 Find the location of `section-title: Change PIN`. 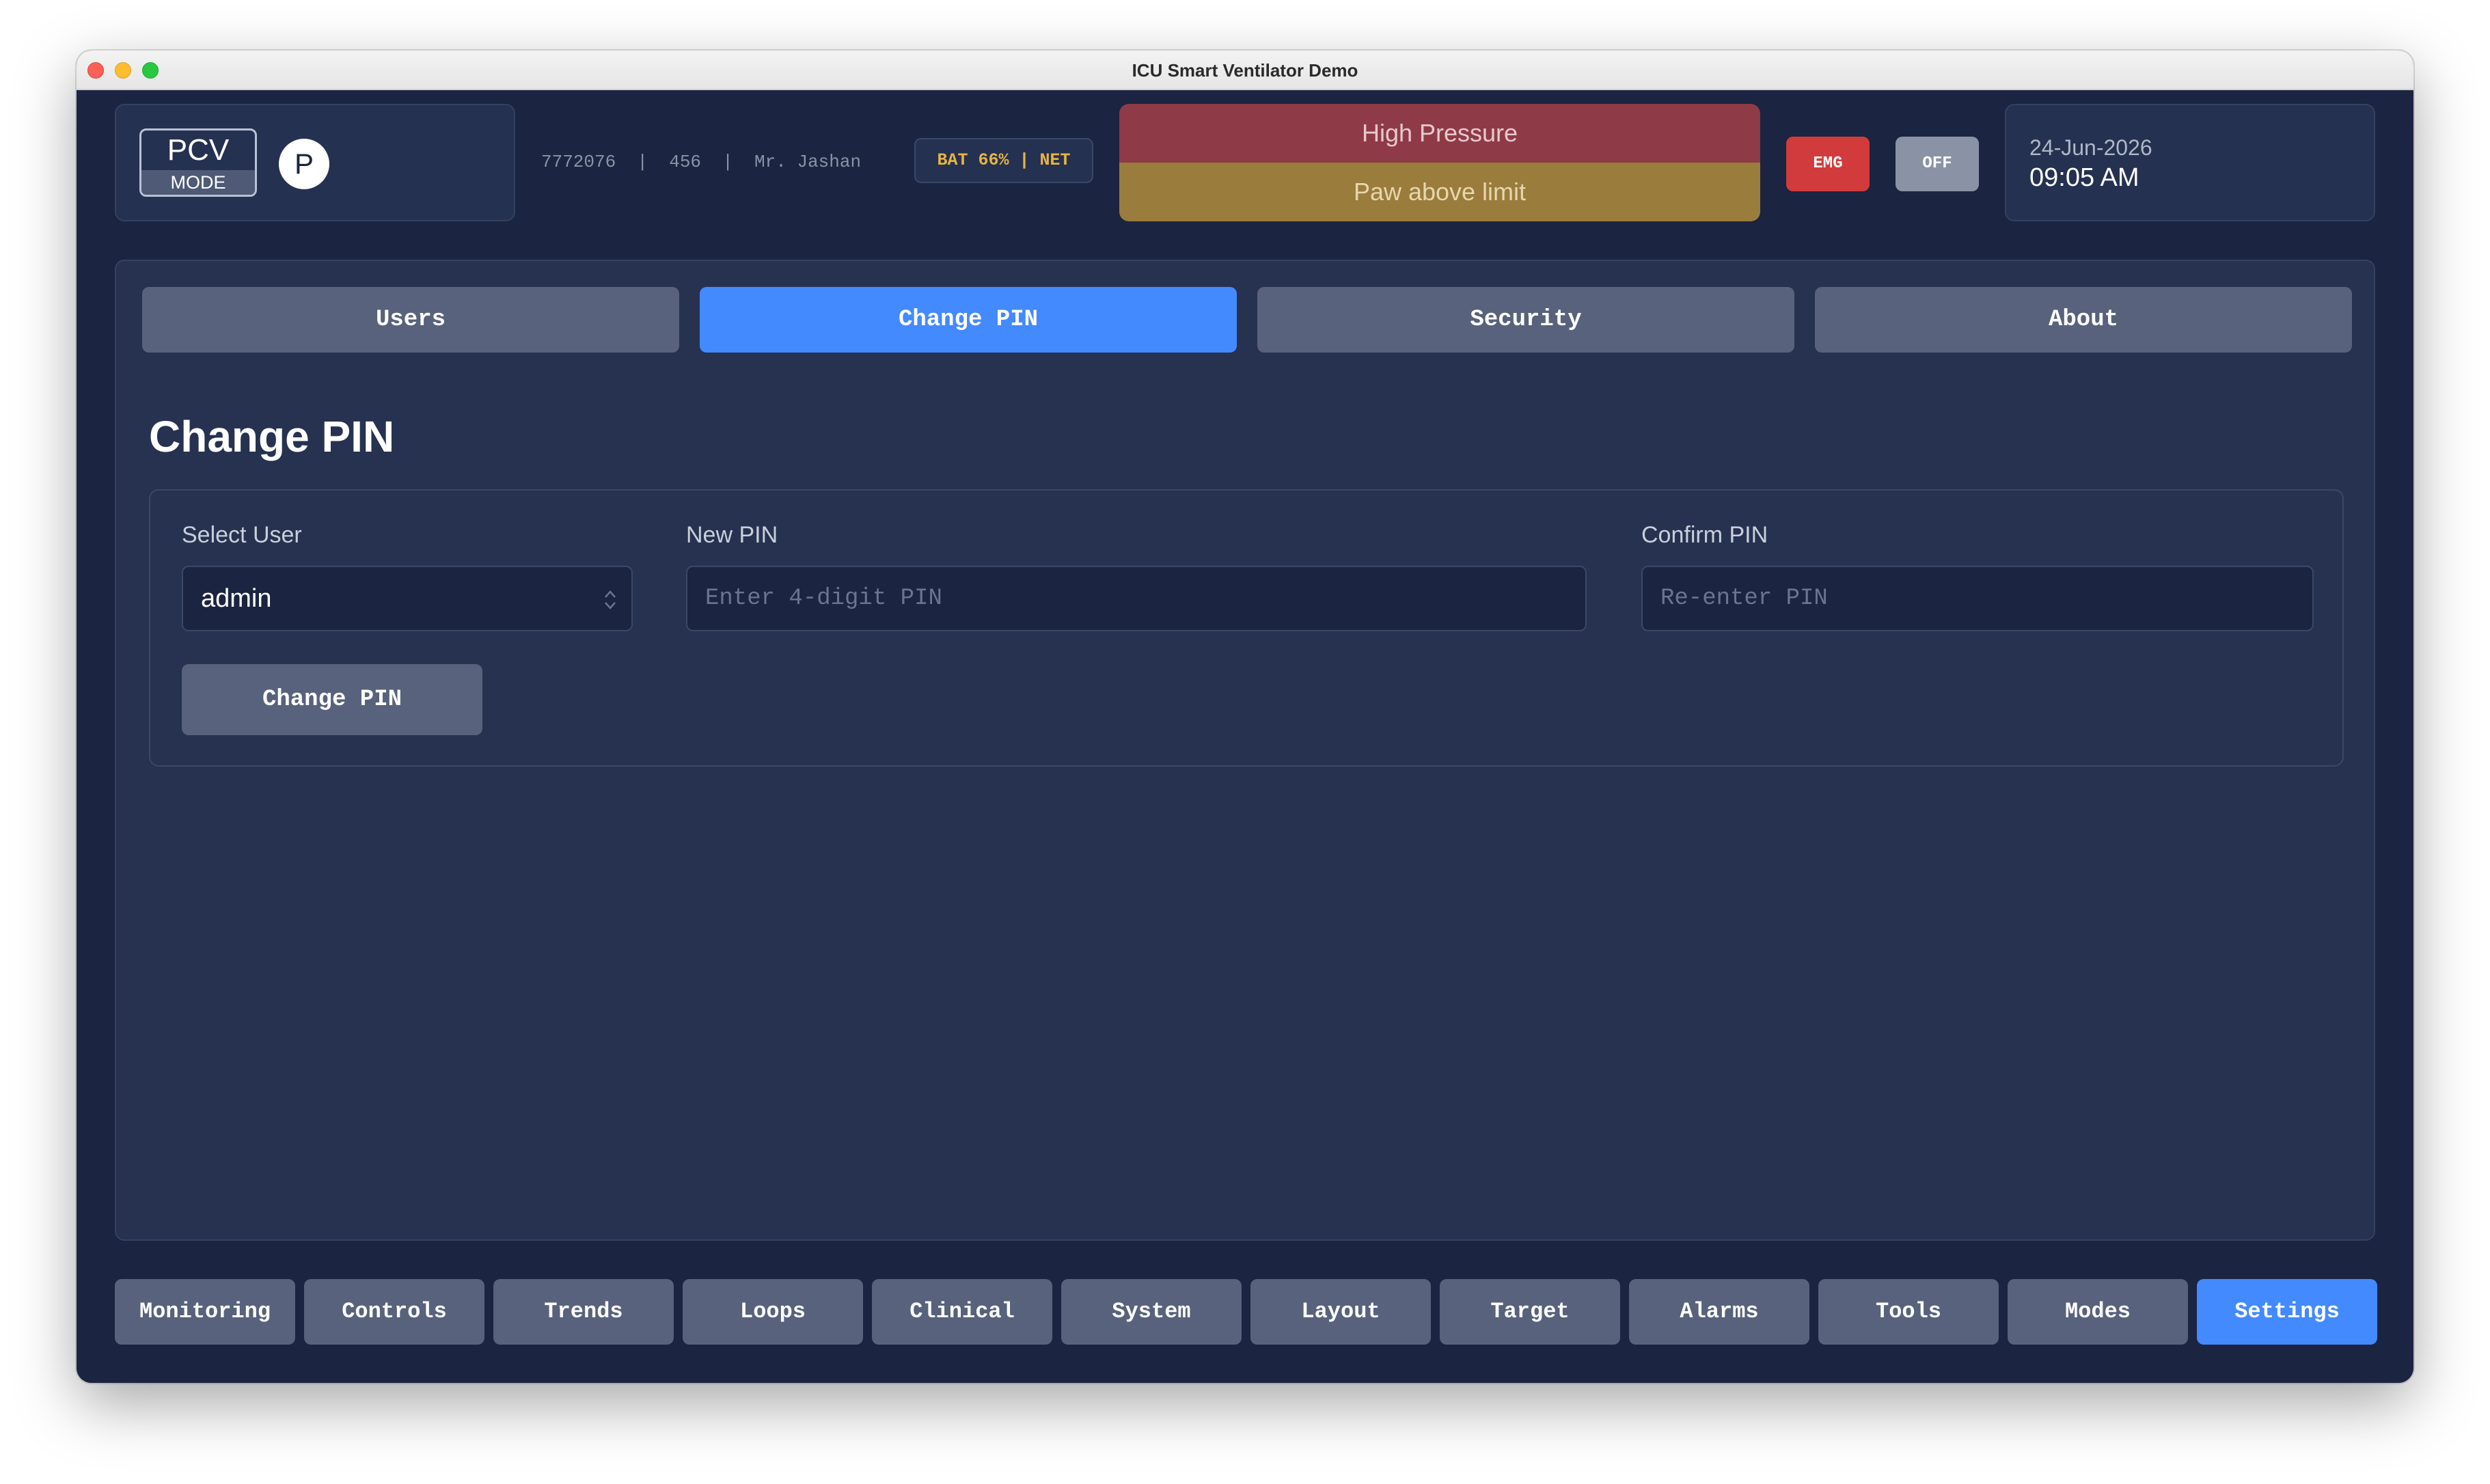

section-title: Change PIN is located at coordinates (272, 437).